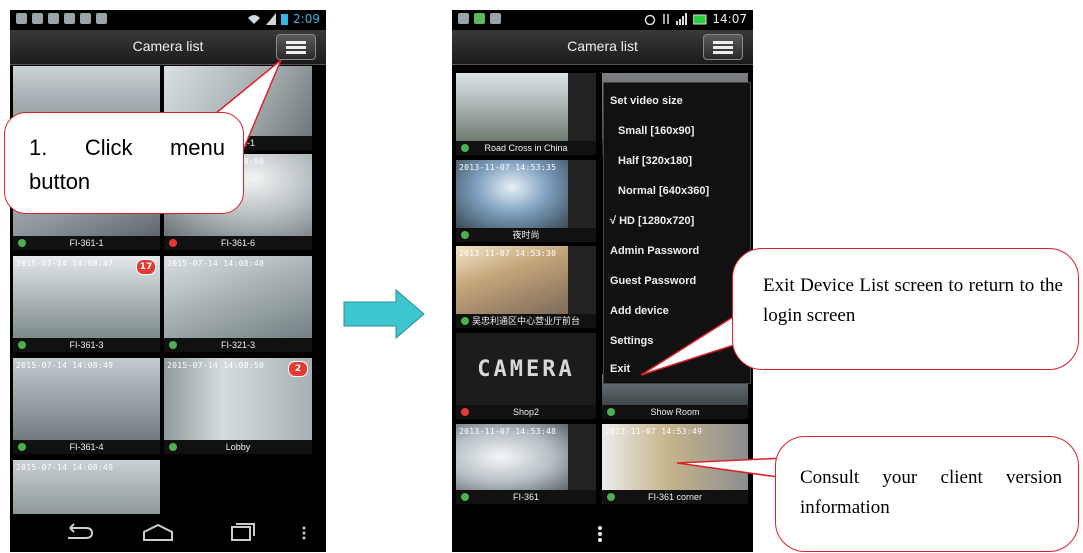  I want to click on callout-click-menu: 1. Click menu button, so click(124, 163).